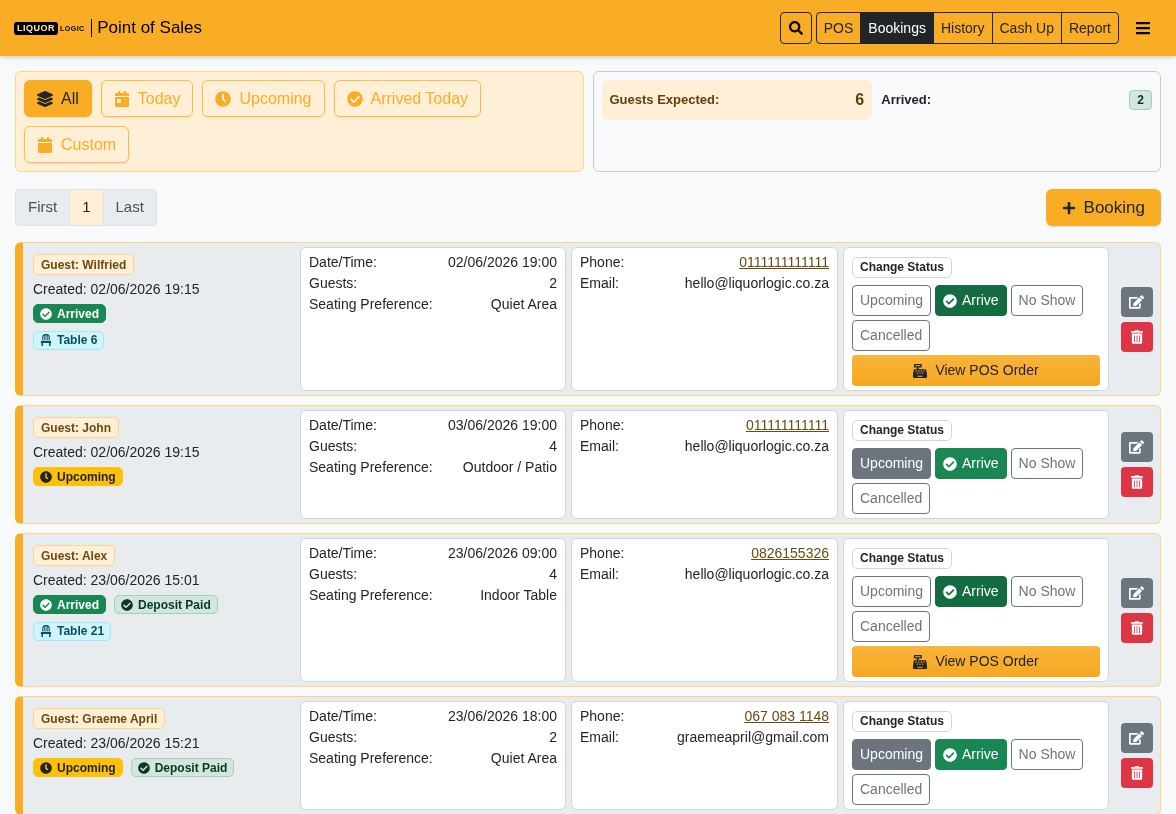  Describe the element at coordinates (1068, 207) in the screenshot. I see `plus-icon` at that location.